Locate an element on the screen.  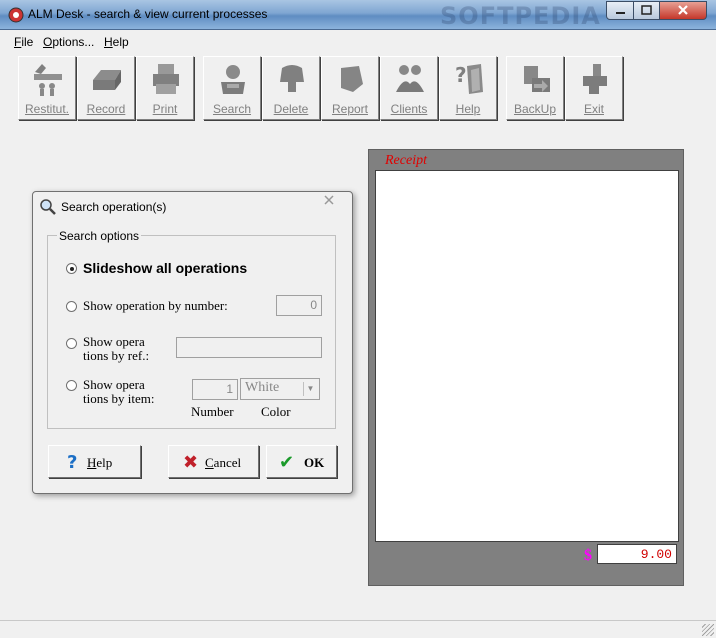
reference-input is located at coordinates (249, 347).